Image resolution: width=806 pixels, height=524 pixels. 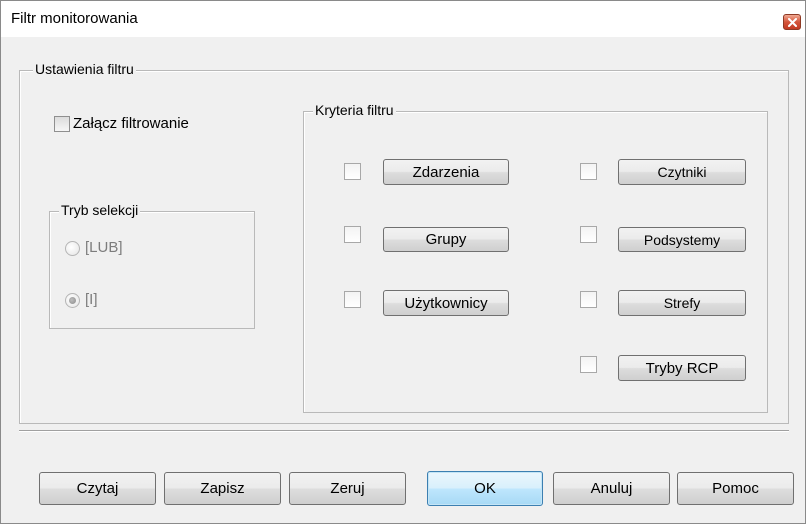 What do you see at coordinates (97, 488) in the screenshot?
I see `read-button: Czytaj` at bounding box center [97, 488].